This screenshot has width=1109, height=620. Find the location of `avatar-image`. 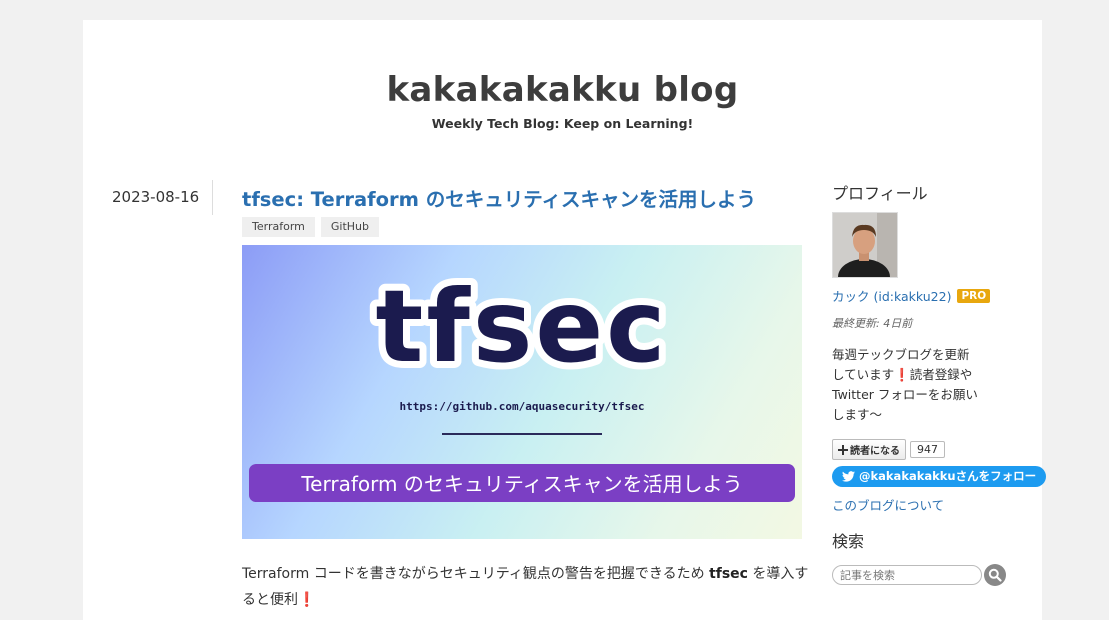

avatar-image is located at coordinates (865, 245).